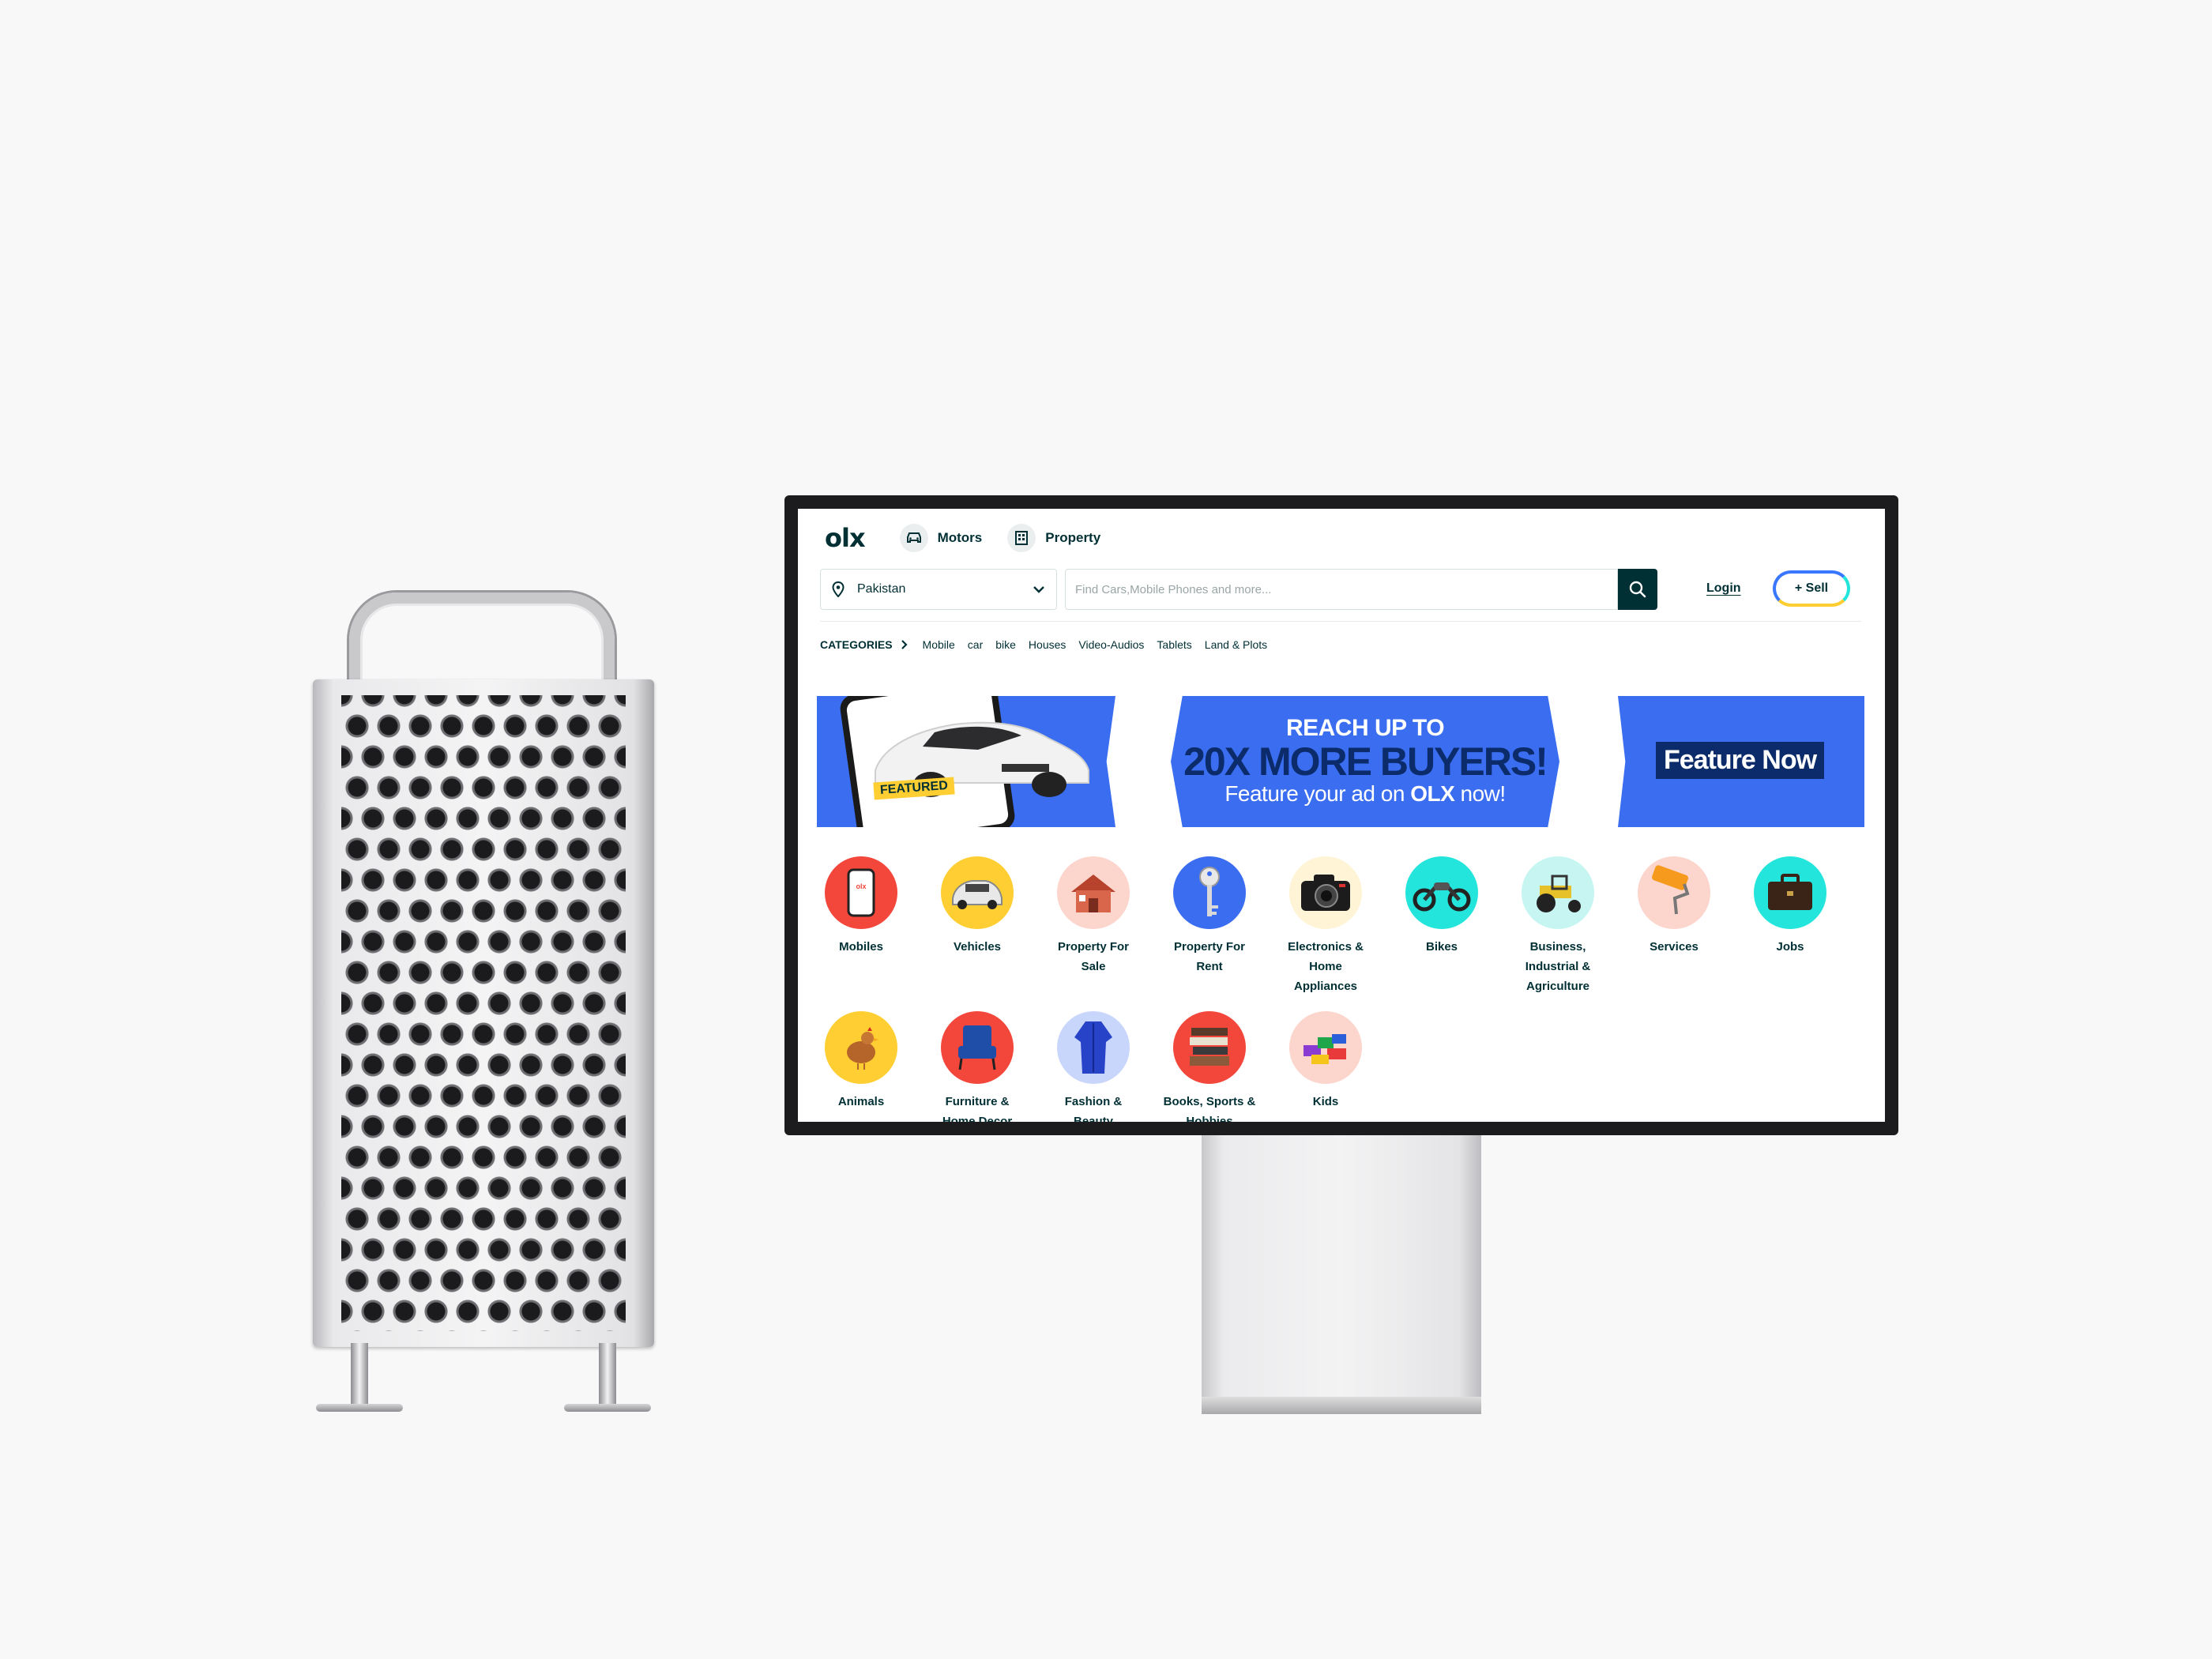 The height and width of the screenshot is (1659, 2212). What do you see at coordinates (1341, 622) in the screenshot?
I see `header-divider` at bounding box center [1341, 622].